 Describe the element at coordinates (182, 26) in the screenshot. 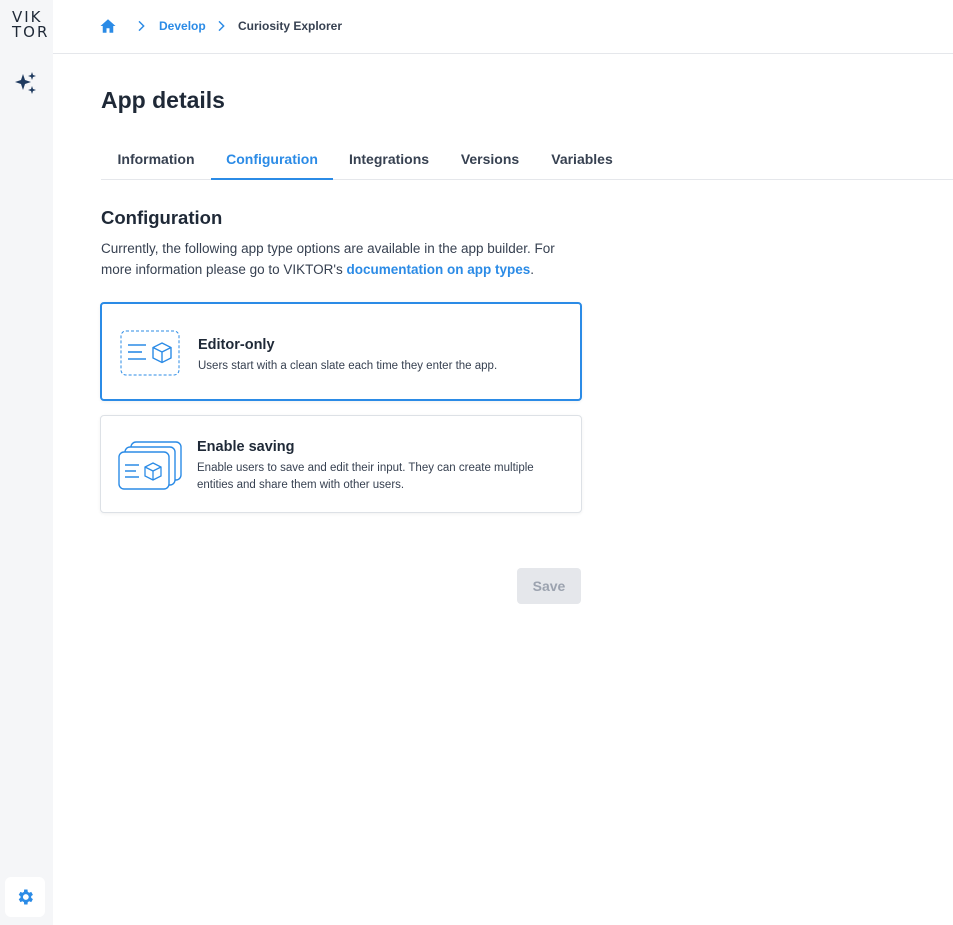

I see `breadcrumb-develop: Develop` at that location.